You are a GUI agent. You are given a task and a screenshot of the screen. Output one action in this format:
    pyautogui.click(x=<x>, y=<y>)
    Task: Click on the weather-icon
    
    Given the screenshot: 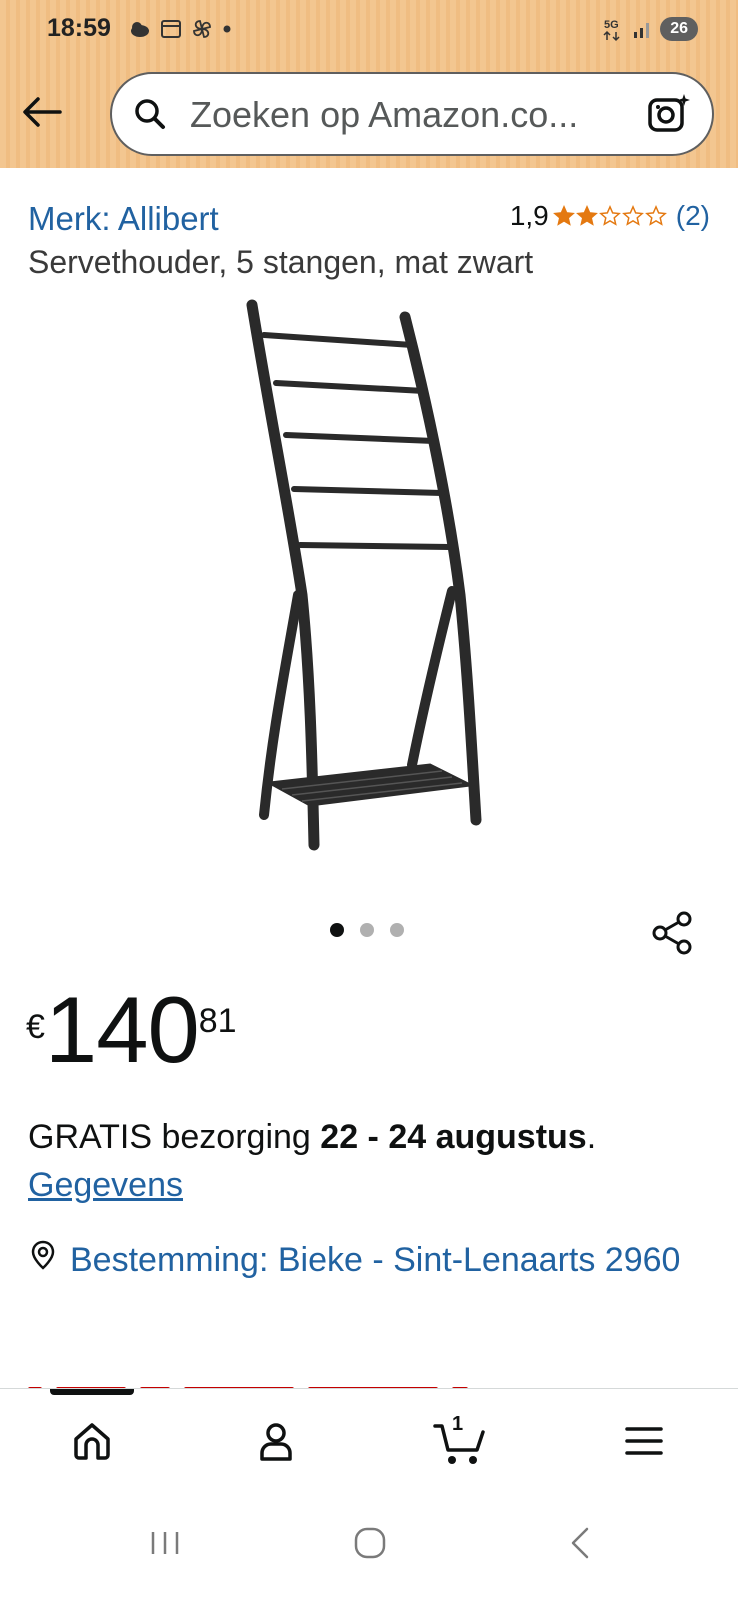 What is the action you would take?
    pyautogui.click(x=140, y=29)
    